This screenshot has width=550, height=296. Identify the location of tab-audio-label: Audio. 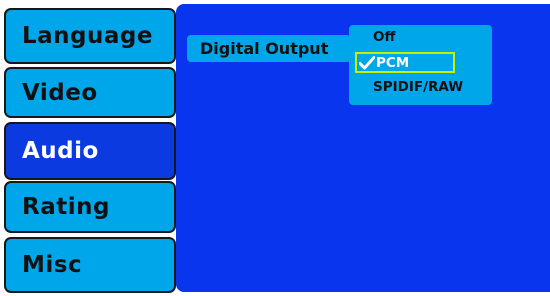
(60, 151).